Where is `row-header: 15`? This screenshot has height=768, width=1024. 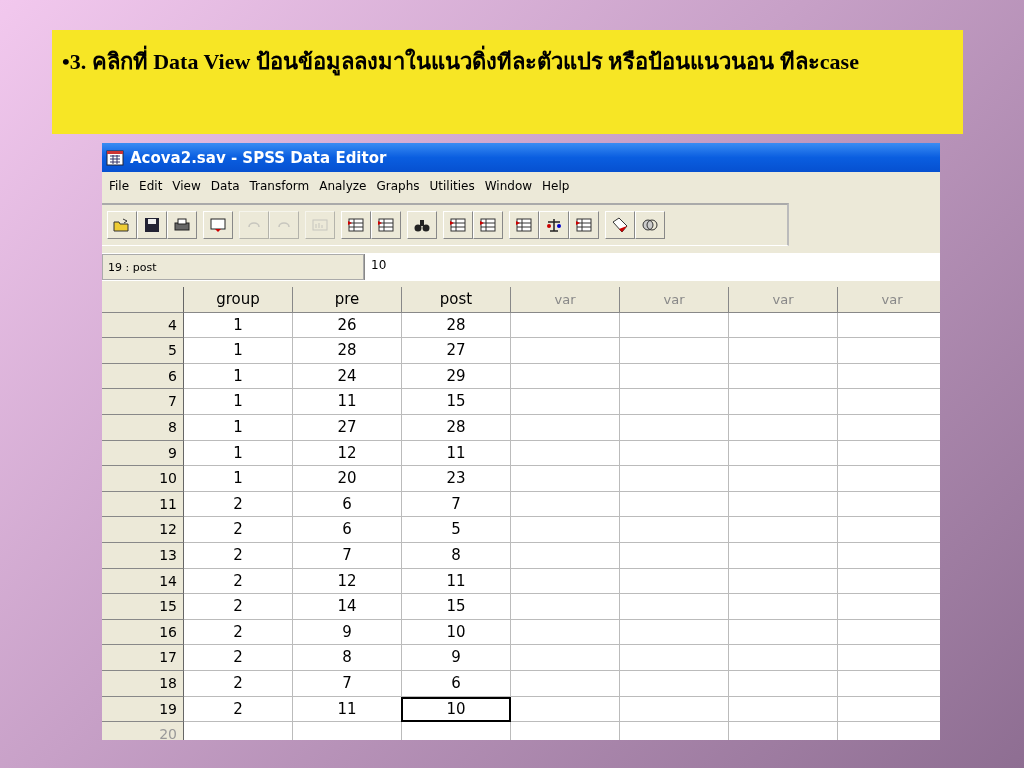
row-header: 15 is located at coordinates (143, 607).